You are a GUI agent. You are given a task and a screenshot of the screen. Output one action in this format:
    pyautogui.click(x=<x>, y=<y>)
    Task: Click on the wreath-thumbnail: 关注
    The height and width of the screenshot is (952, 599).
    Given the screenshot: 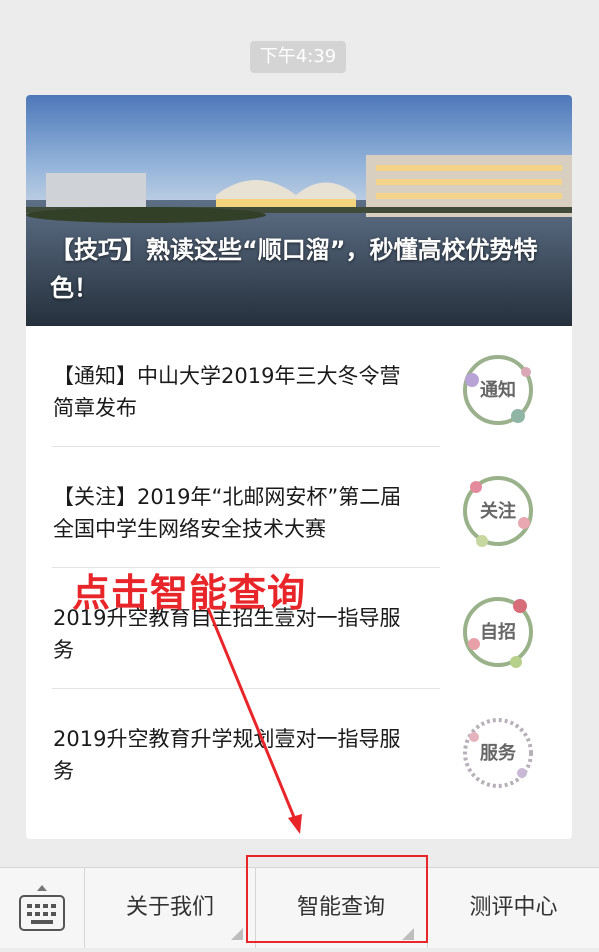 What is the action you would take?
    pyautogui.click(x=498, y=511)
    